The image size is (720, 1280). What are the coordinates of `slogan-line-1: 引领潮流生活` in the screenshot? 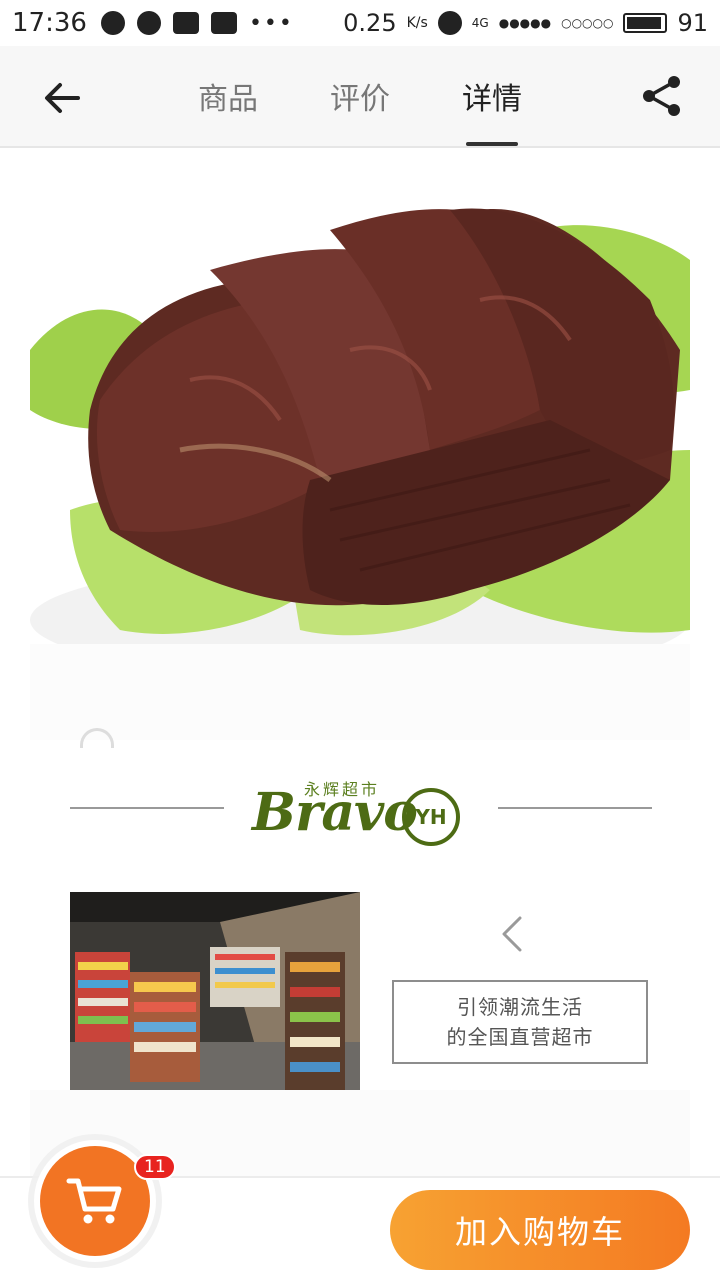 It's located at (520, 1007).